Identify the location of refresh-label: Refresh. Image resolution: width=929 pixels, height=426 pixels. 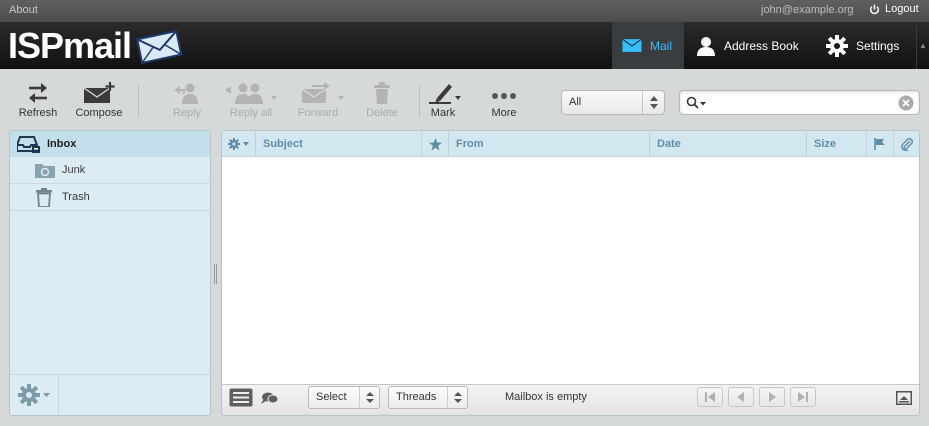
(38, 113).